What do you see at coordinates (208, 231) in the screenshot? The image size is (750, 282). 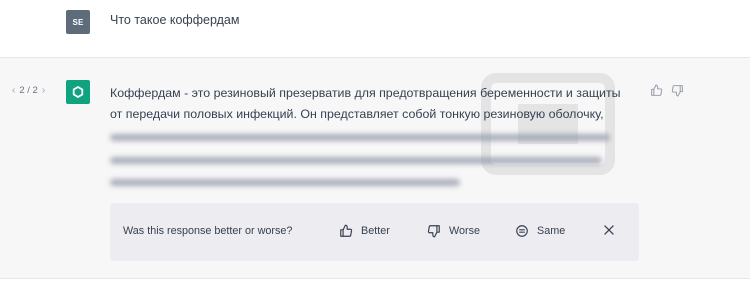 I see `feedback-question: Was this response better or worse?` at bounding box center [208, 231].